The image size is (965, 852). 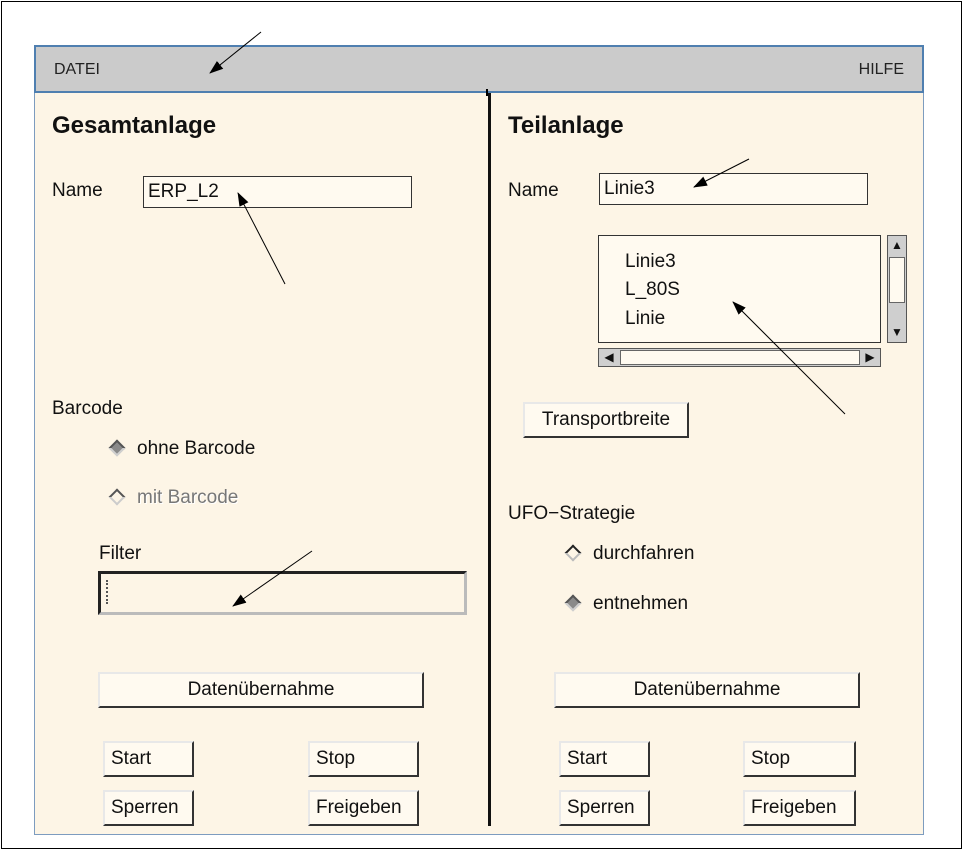 What do you see at coordinates (739, 289) in the screenshot?
I see `teilanlage-listbox: Linie3 L_80S Linie` at bounding box center [739, 289].